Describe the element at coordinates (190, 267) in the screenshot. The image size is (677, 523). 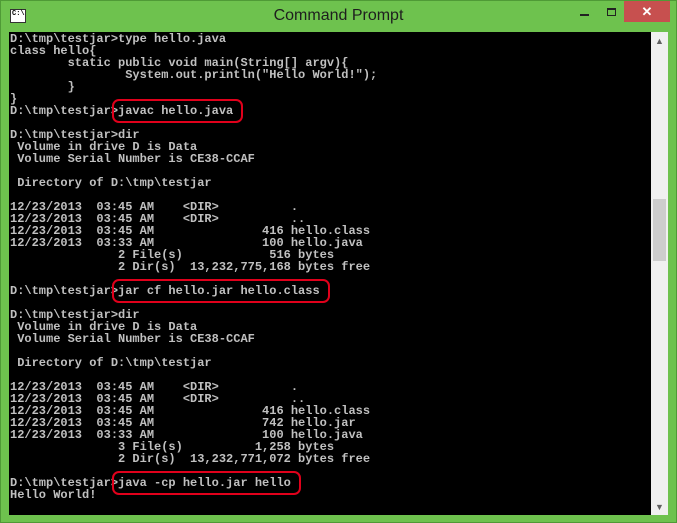
I see `console-line: 2 Dir(s) 13,232,775,168 bytes free` at that location.